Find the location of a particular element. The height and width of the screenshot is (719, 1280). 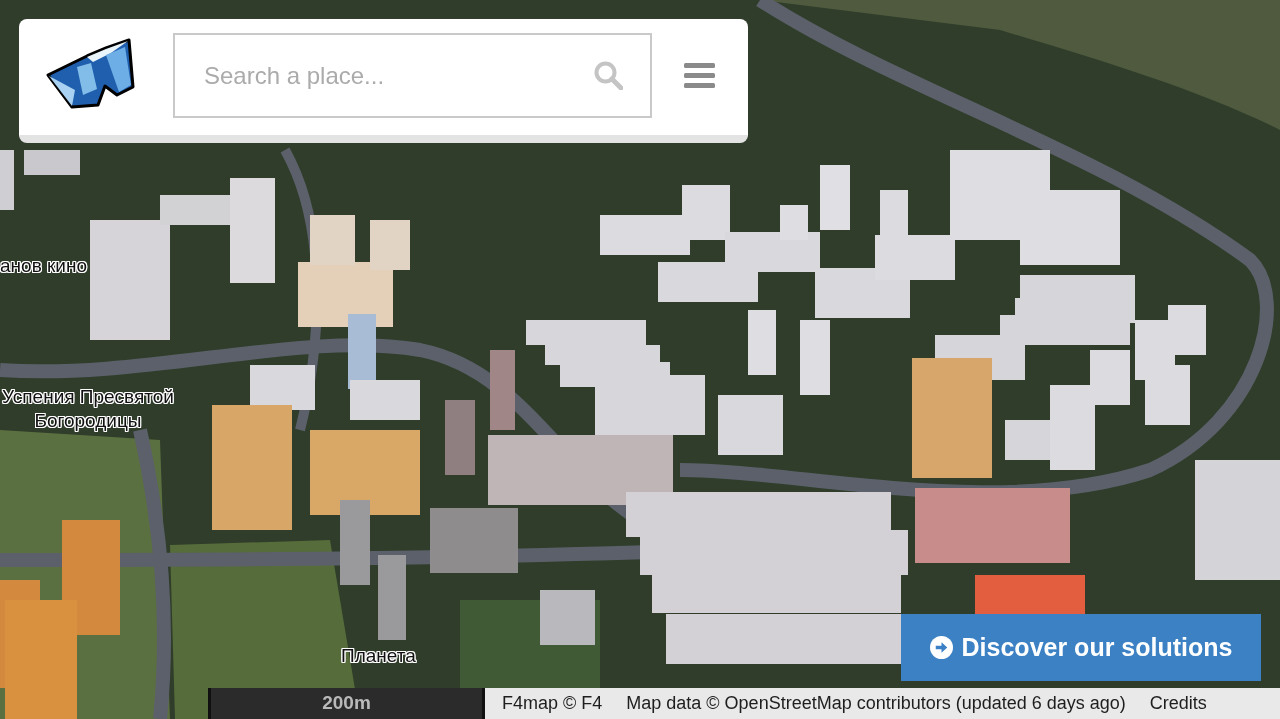

discover-button: Discover our solutions is located at coordinates (1081, 647).